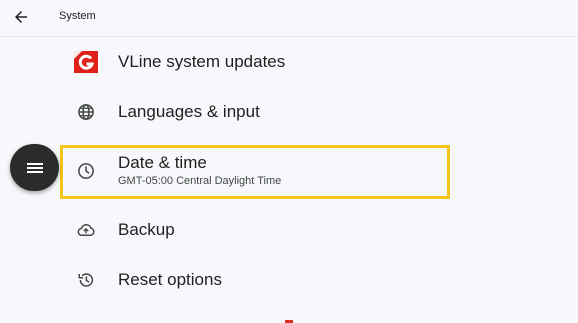 The image size is (578, 323). What do you see at coordinates (255, 230) in the screenshot?
I see `settings-item-backup: Backup` at bounding box center [255, 230].